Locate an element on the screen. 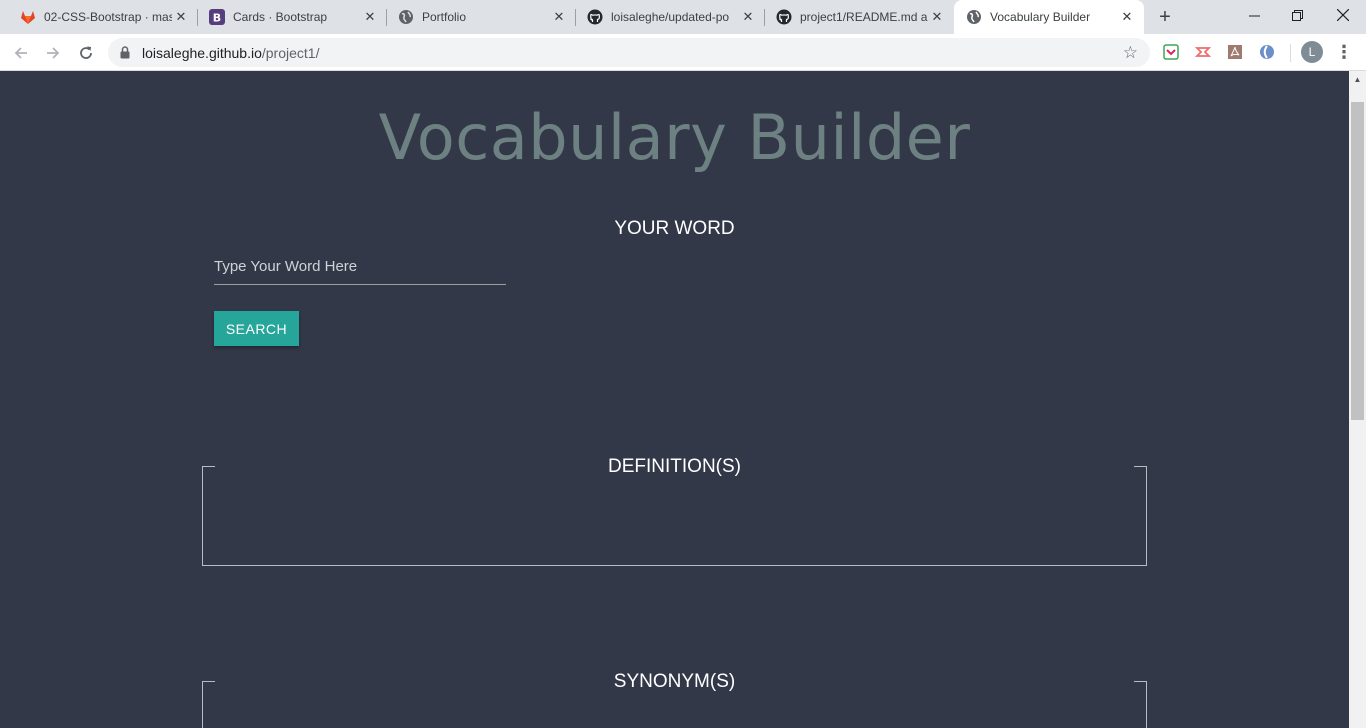  url-text: loisaleghe.github.io/project1/ is located at coordinates (230, 53).